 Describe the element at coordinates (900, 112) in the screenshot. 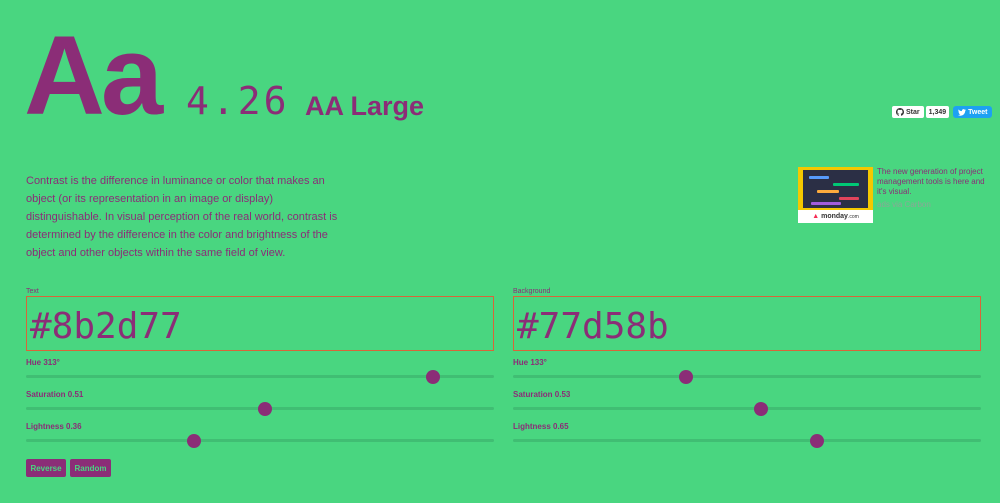

I see `github-icon` at that location.